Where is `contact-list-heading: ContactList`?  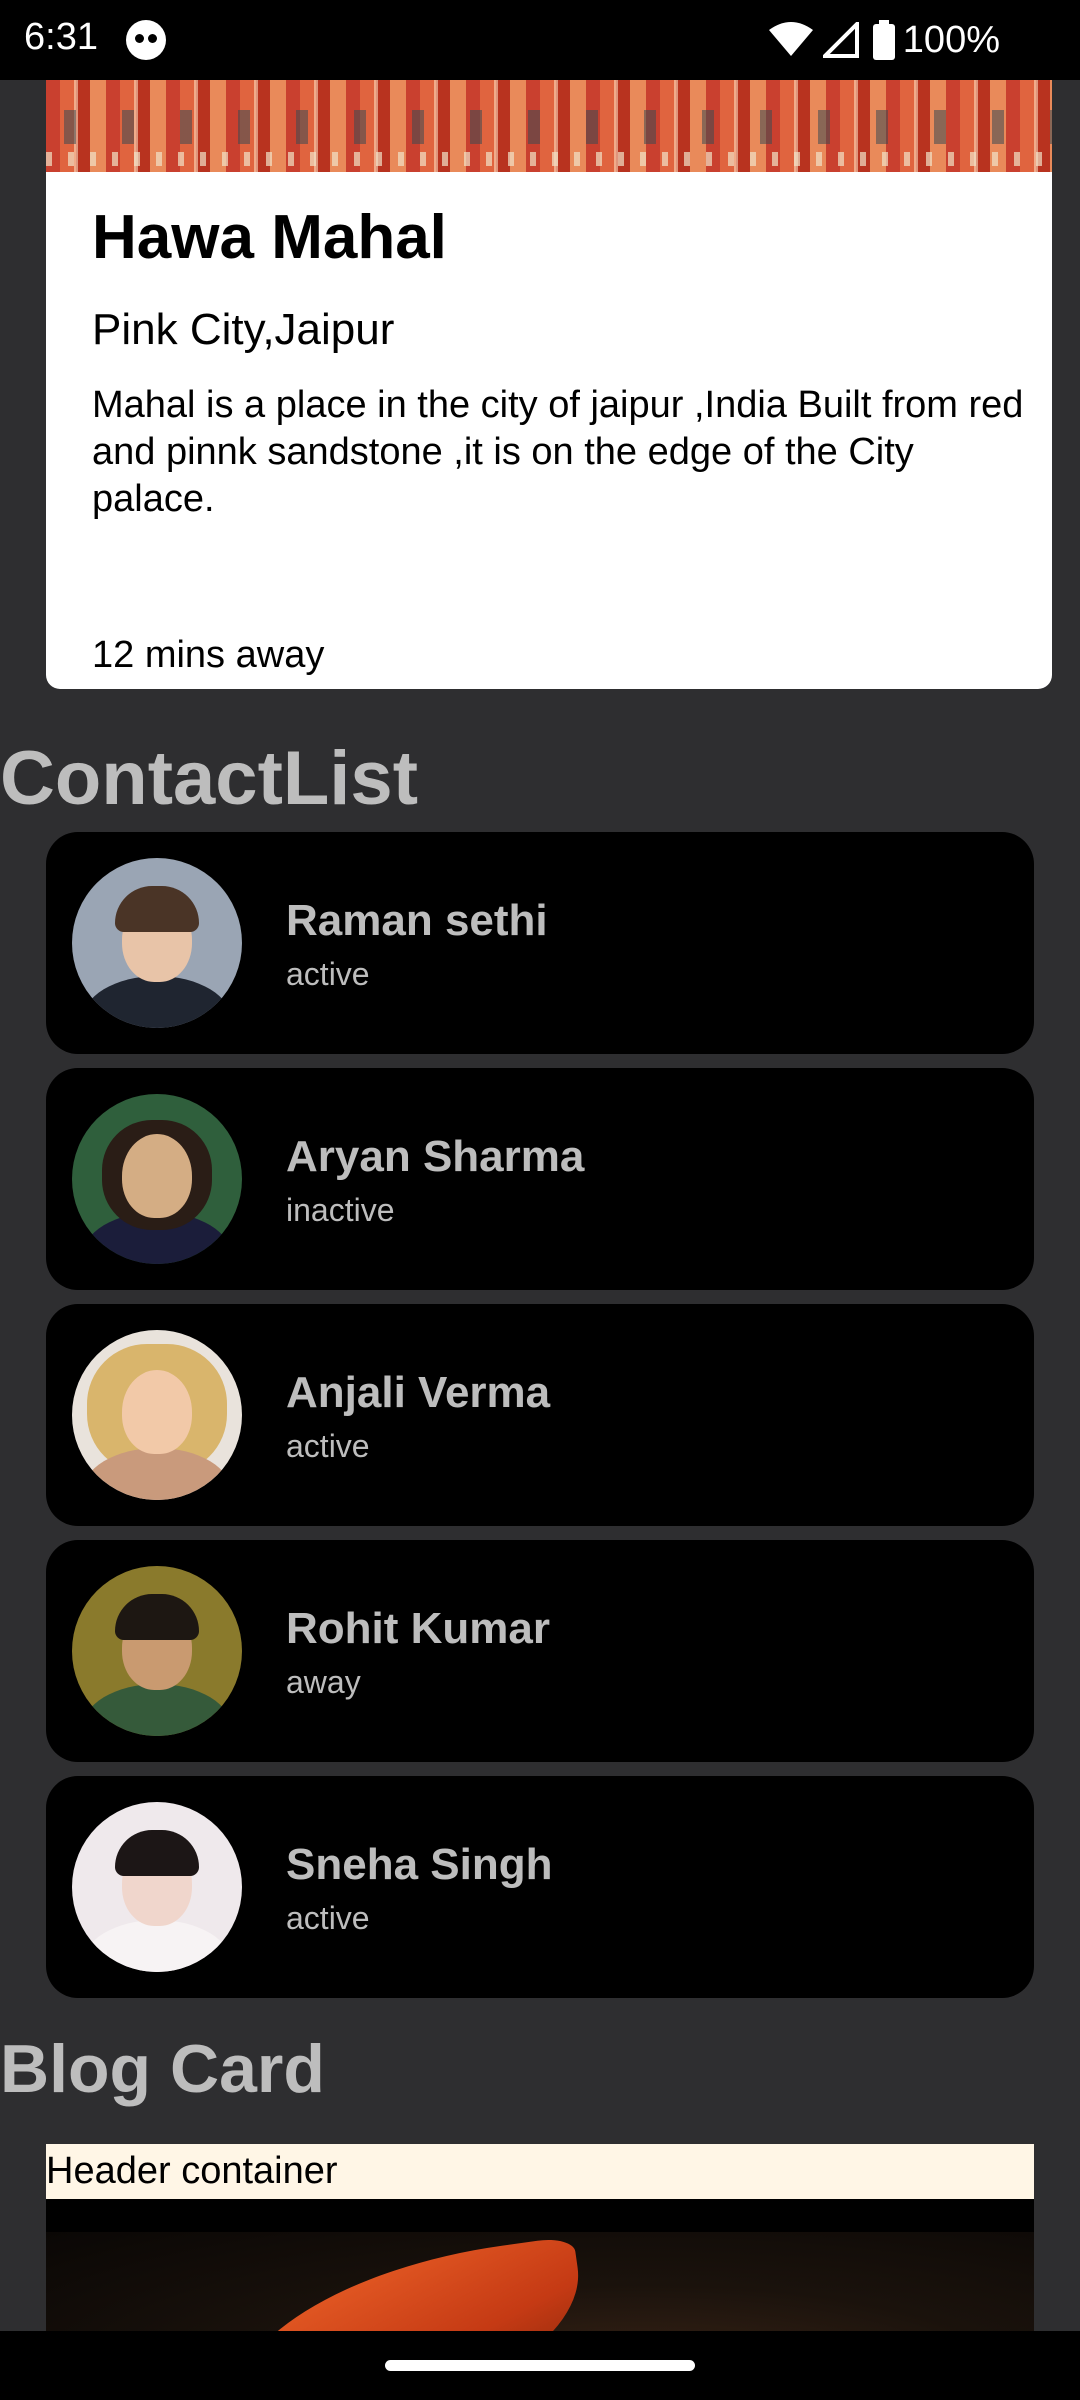 contact-list-heading: ContactList is located at coordinates (209, 778).